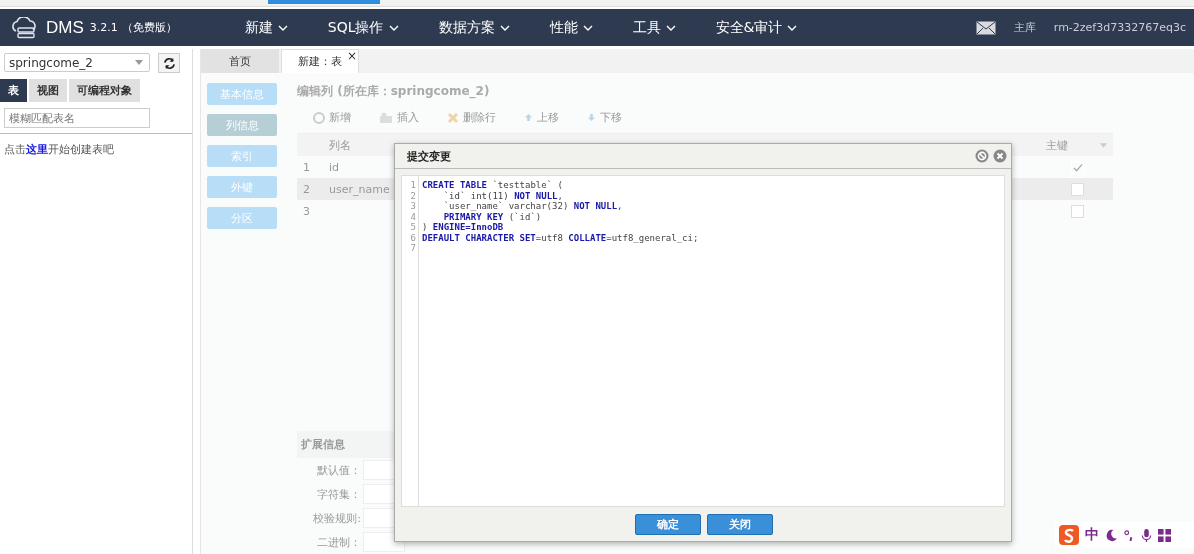 The image size is (1194, 554). I want to click on line-number: 4, so click(412, 216).